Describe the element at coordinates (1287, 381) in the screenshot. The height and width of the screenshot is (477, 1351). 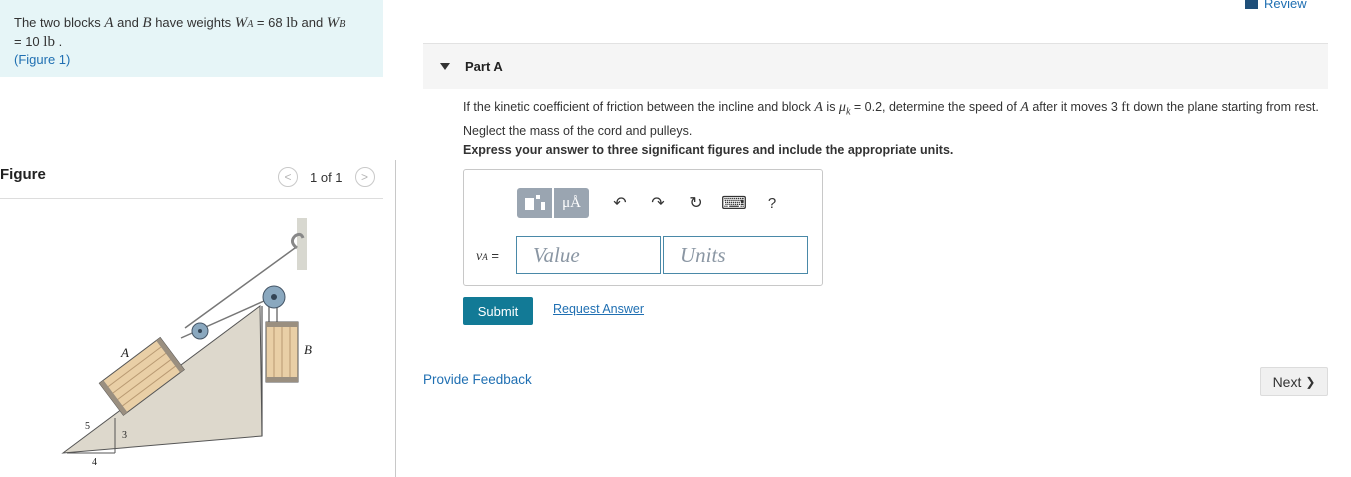
I see `next-label: Next` at that location.